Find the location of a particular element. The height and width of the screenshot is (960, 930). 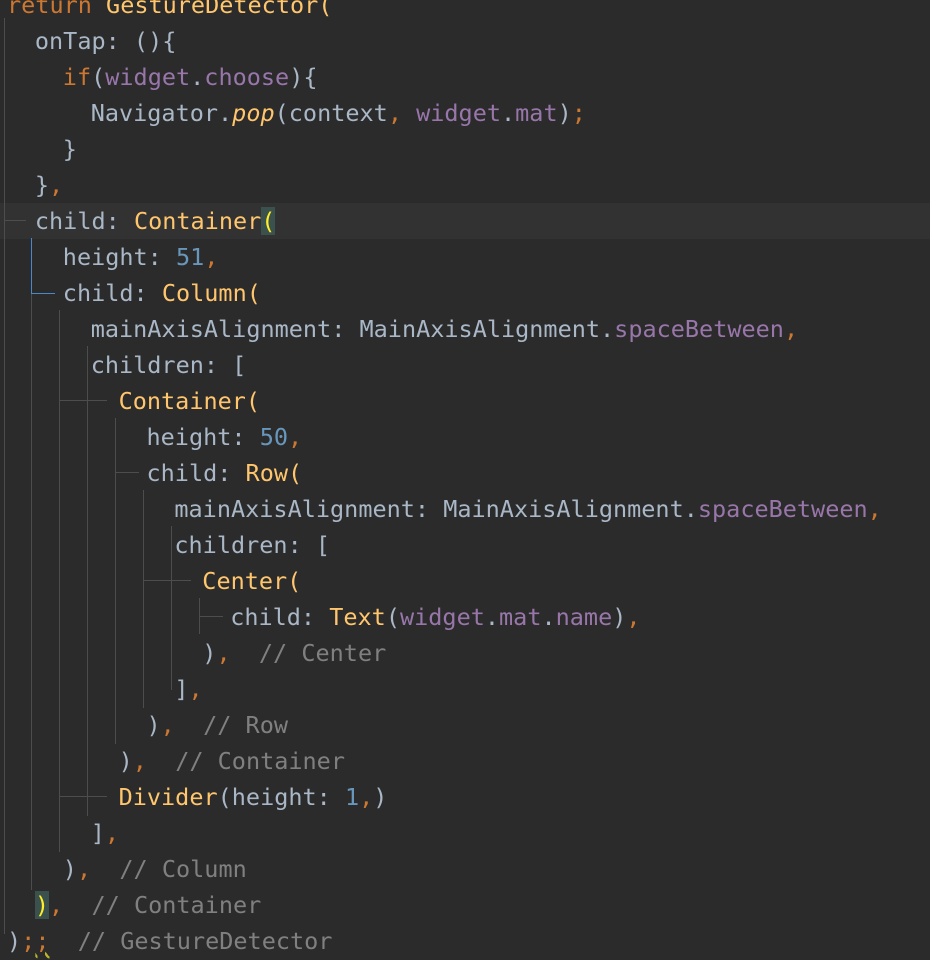

code-line: height: 51, is located at coordinates (141, 257).